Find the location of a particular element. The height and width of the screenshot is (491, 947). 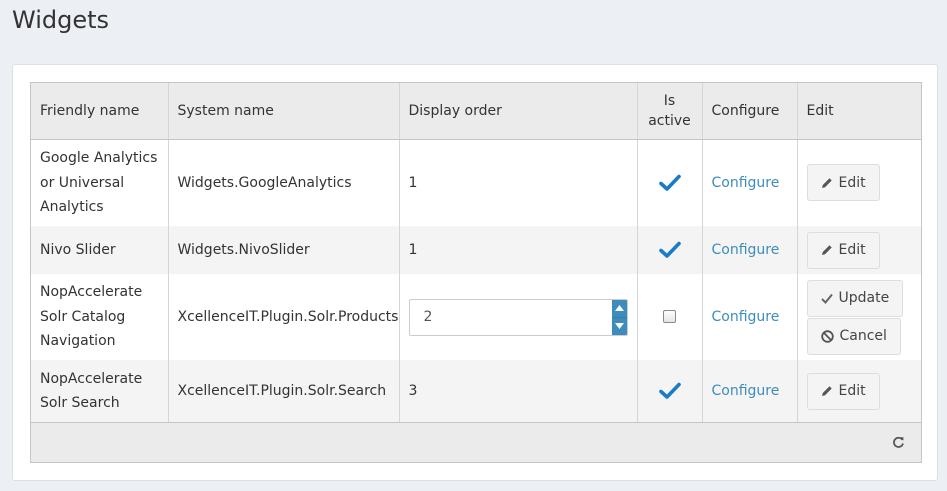

column-header-is-active: Is active is located at coordinates (670, 111).